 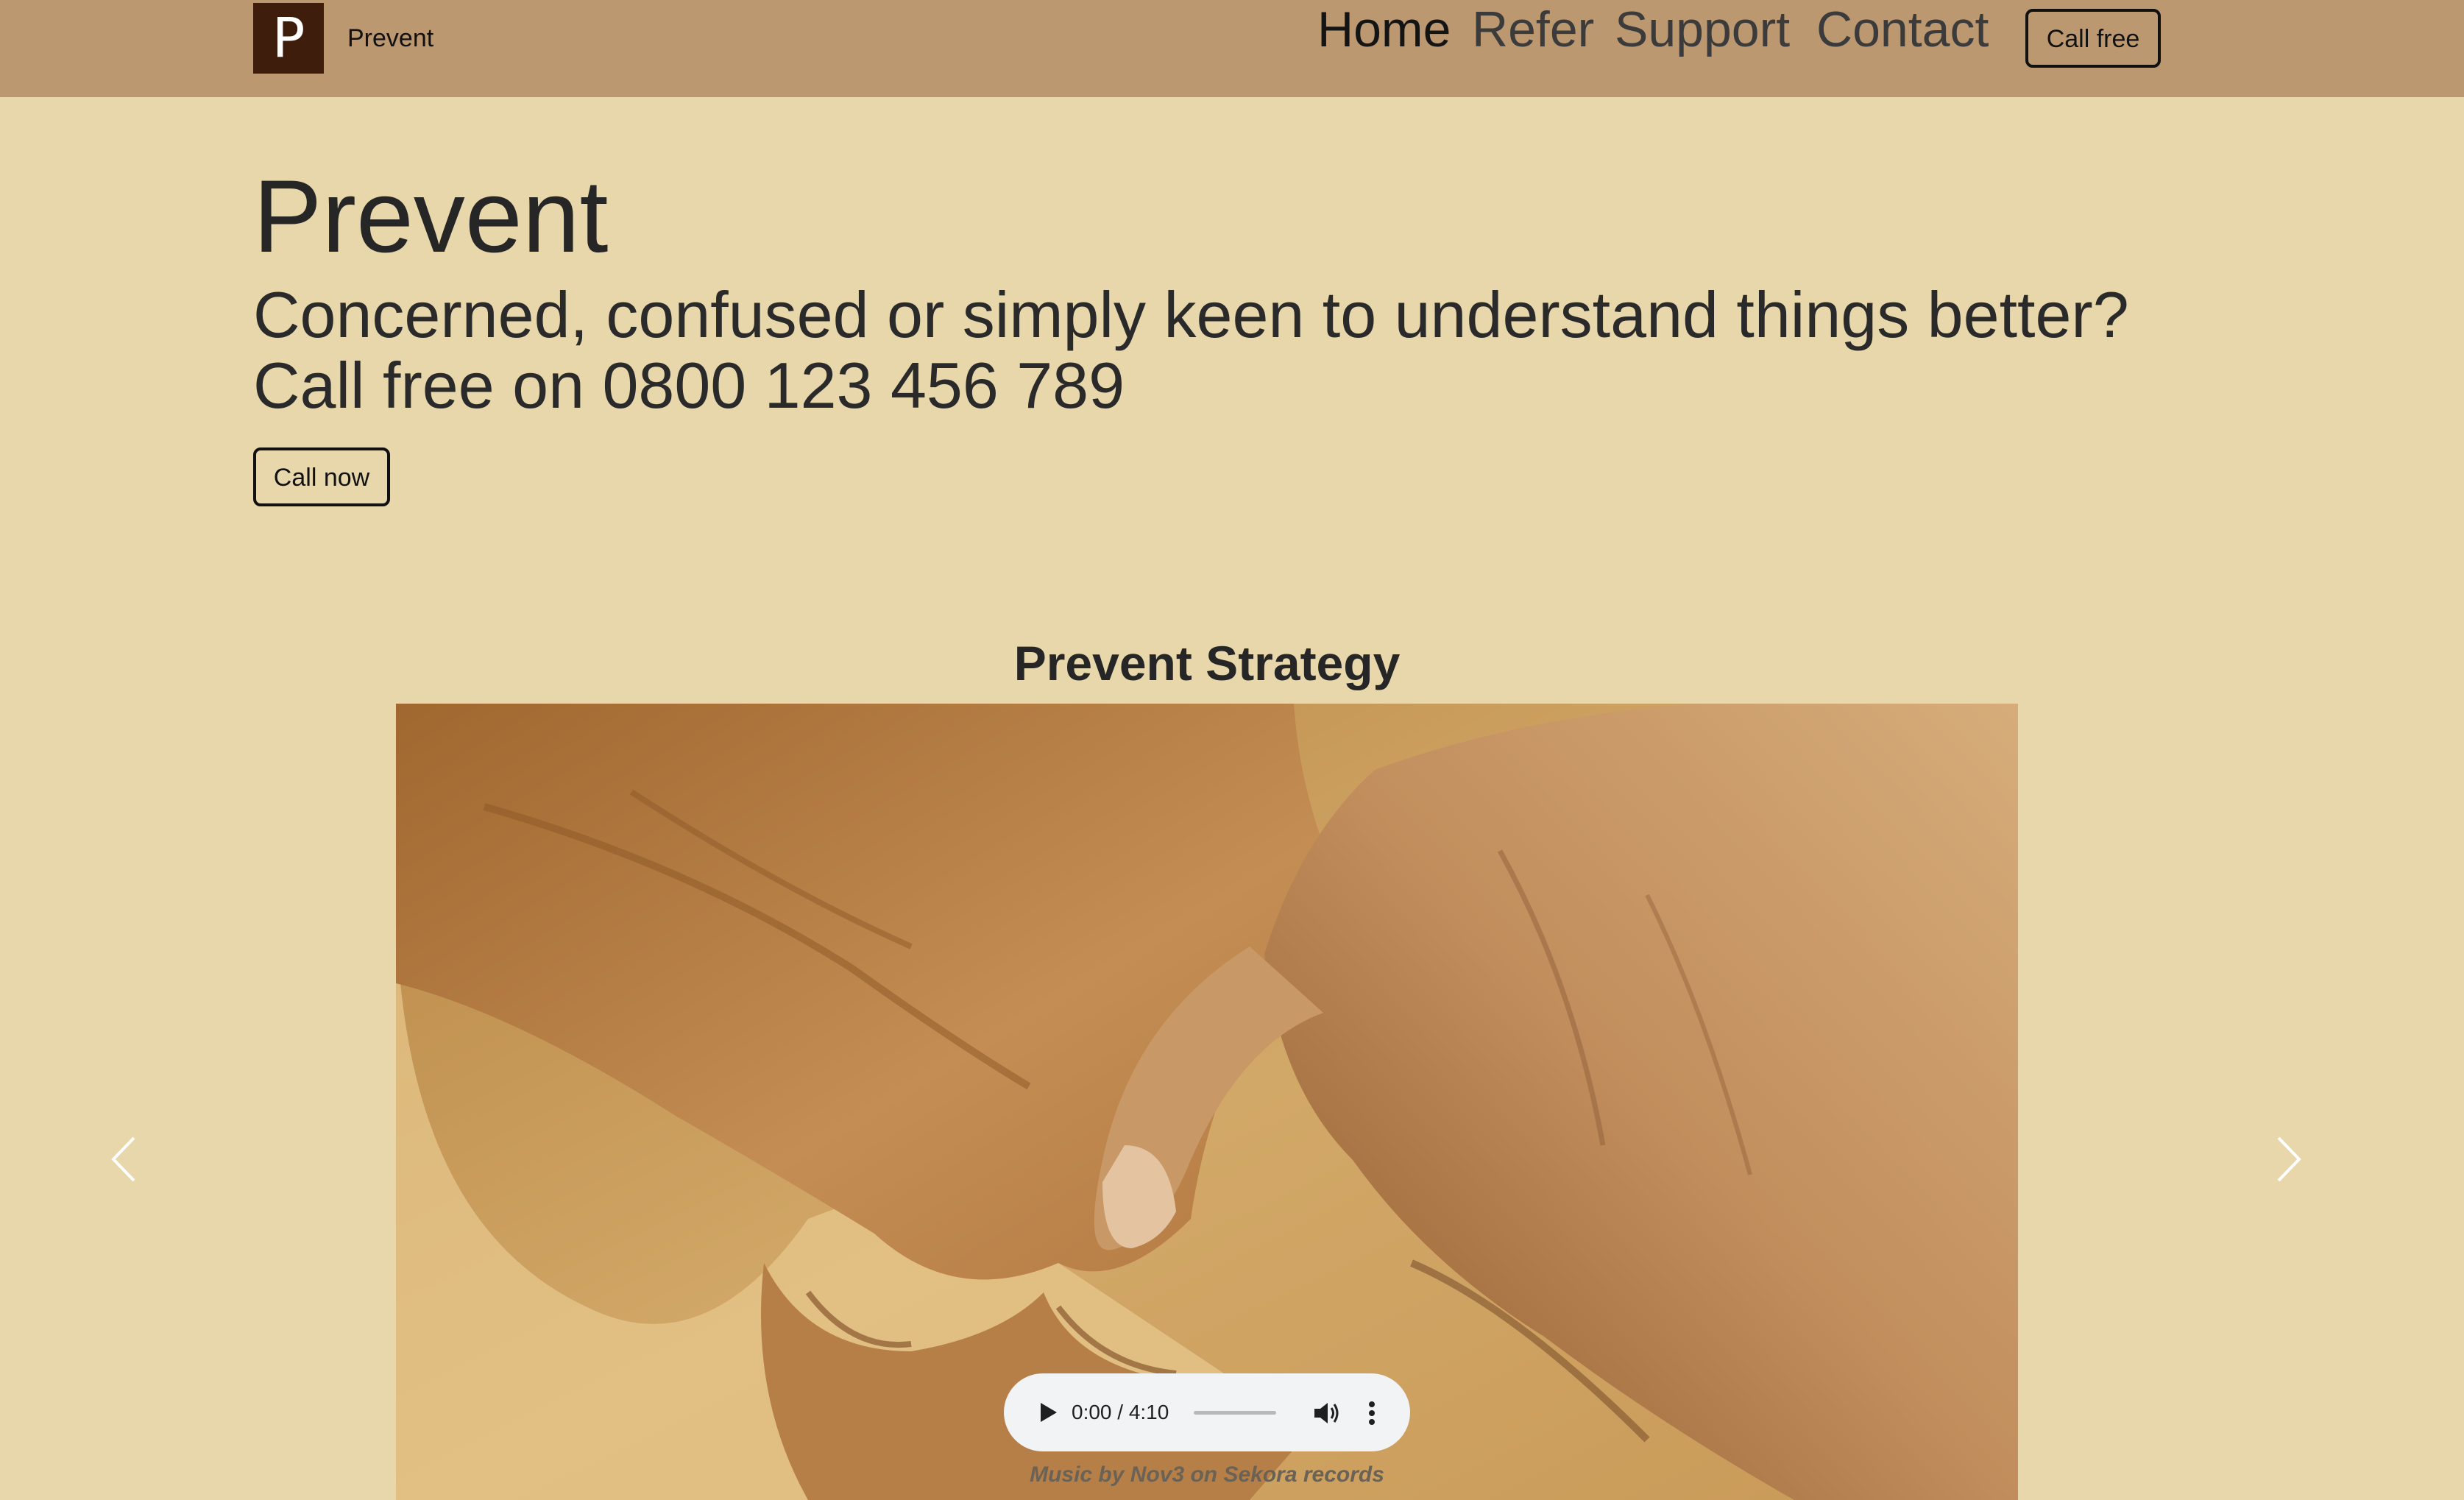 What do you see at coordinates (1902, 29) in the screenshot?
I see `nav-contact-link: Contact` at bounding box center [1902, 29].